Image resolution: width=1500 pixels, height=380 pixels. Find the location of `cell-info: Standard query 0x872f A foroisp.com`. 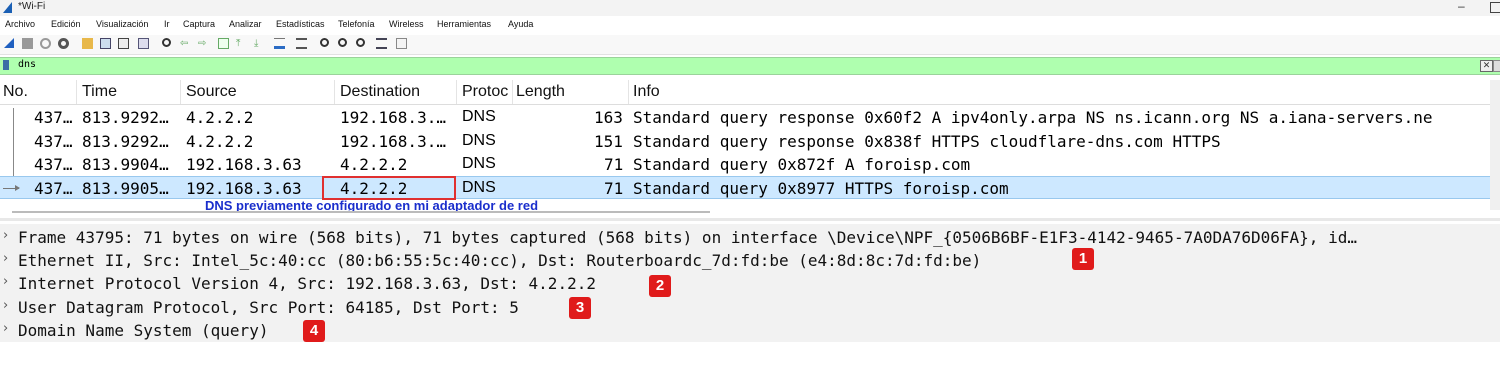

cell-info: Standard query 0x872f A foroisp.com is located at coordinates (802, 164).